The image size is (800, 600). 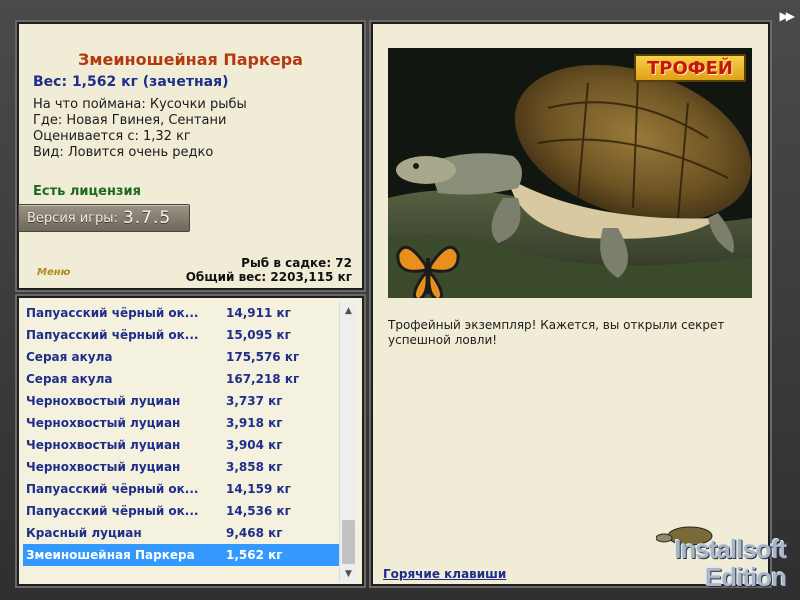 What do you see at coordinates (87, 191) in the screenshot?
I see `license-status: Есть лицензия` at bounding box center [87, 191].